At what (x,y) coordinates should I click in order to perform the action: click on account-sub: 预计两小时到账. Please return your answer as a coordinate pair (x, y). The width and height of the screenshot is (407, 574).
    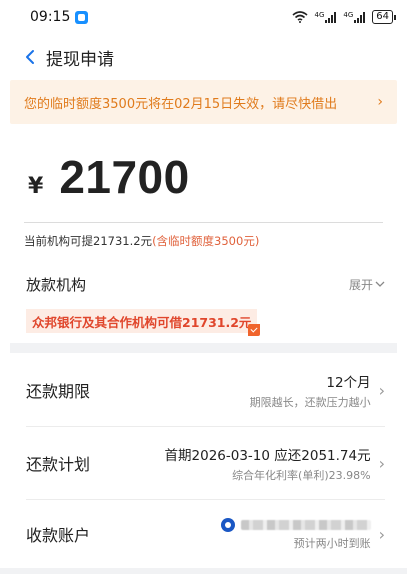
    Looking at the image, I should click on (332, 543).